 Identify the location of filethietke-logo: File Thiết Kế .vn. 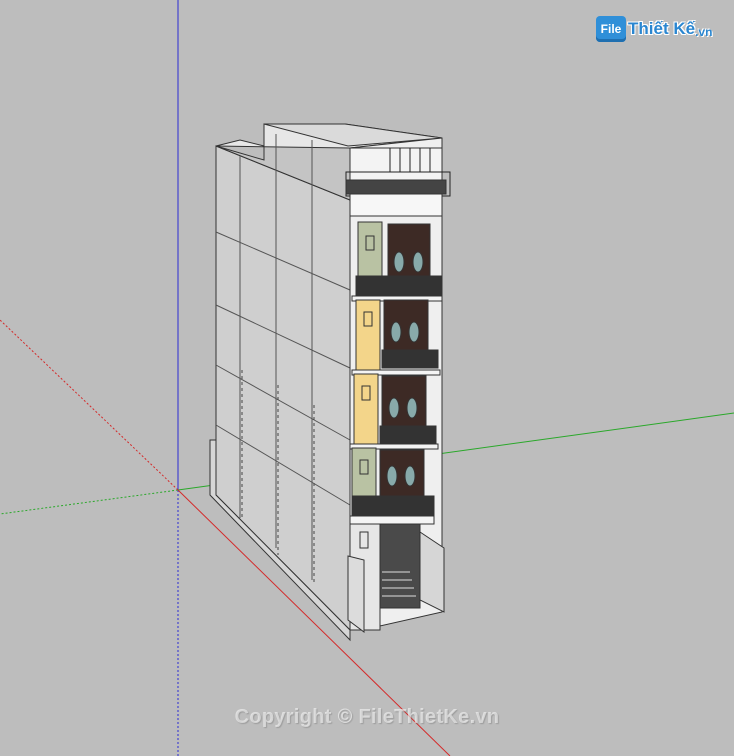
(654, 29).